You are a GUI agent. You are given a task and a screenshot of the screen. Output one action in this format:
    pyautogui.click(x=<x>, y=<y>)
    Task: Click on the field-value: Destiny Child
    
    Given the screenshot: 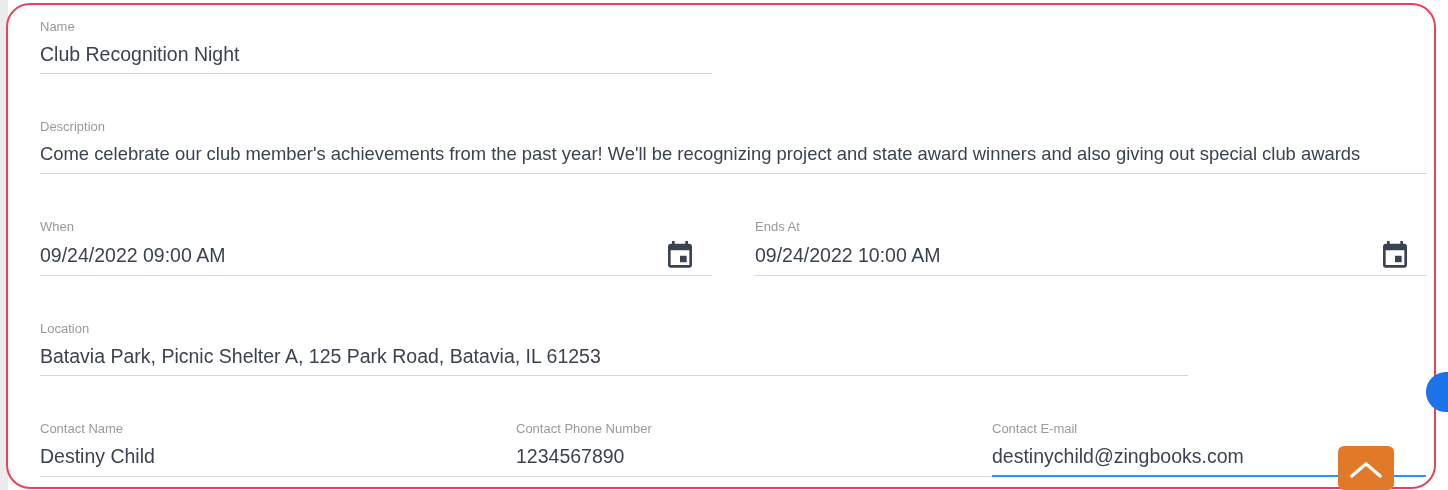 What is the action you would take?
    pyautogui.click(x=97, y=456)
    